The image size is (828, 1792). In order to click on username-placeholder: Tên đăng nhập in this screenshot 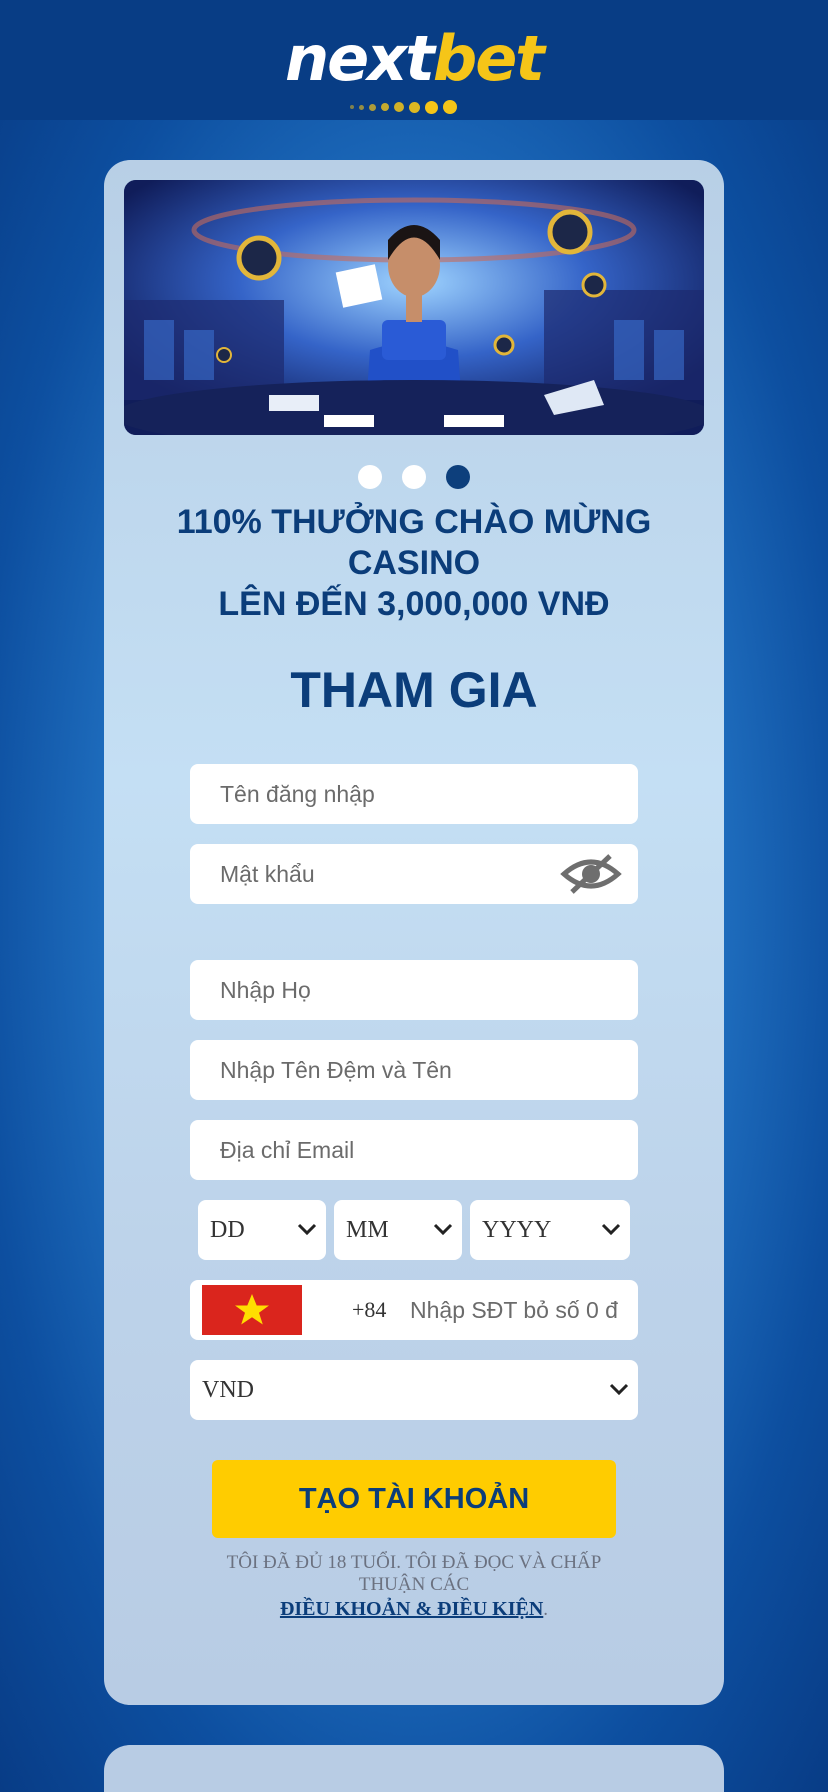, I will do `click(297, 793)`.